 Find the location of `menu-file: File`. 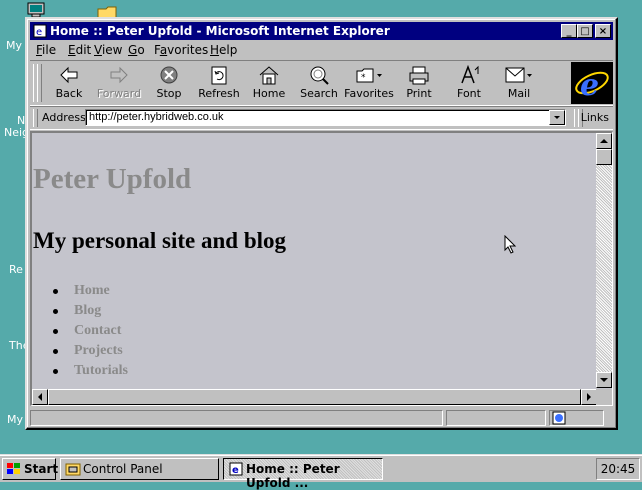

menu-file: File is located at coordinates (46, 50).